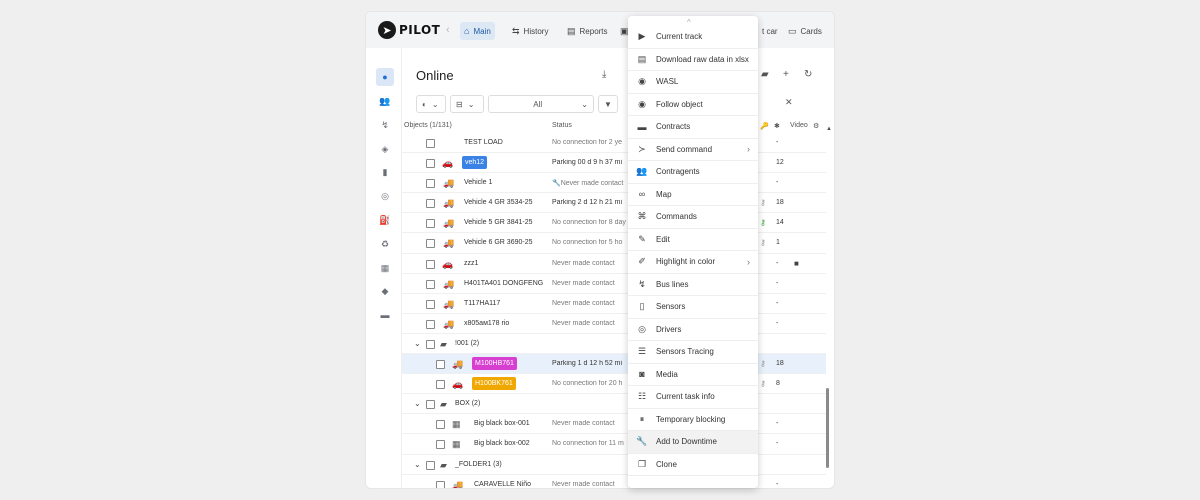 This screenshot has width=1200, height=500. I want to click on table-row: 🚚 CARAVELLE Niño Never made contact -, so click(614, 481).